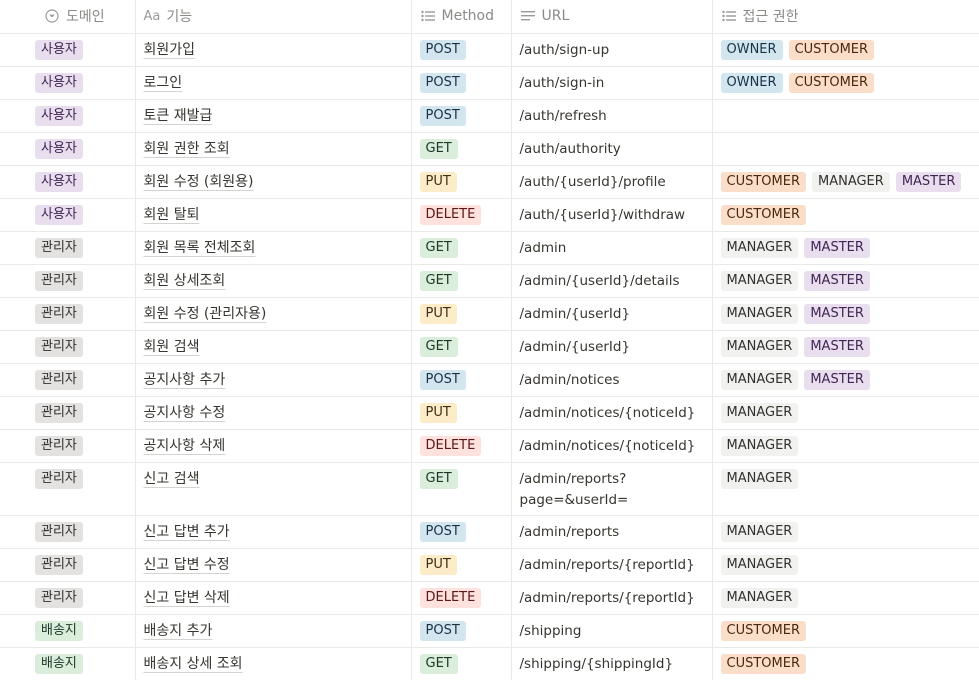 Image resolution: width=979 pixels, height=680 pixels. I want to click on url-cell: /shipping, so click(612, 631).